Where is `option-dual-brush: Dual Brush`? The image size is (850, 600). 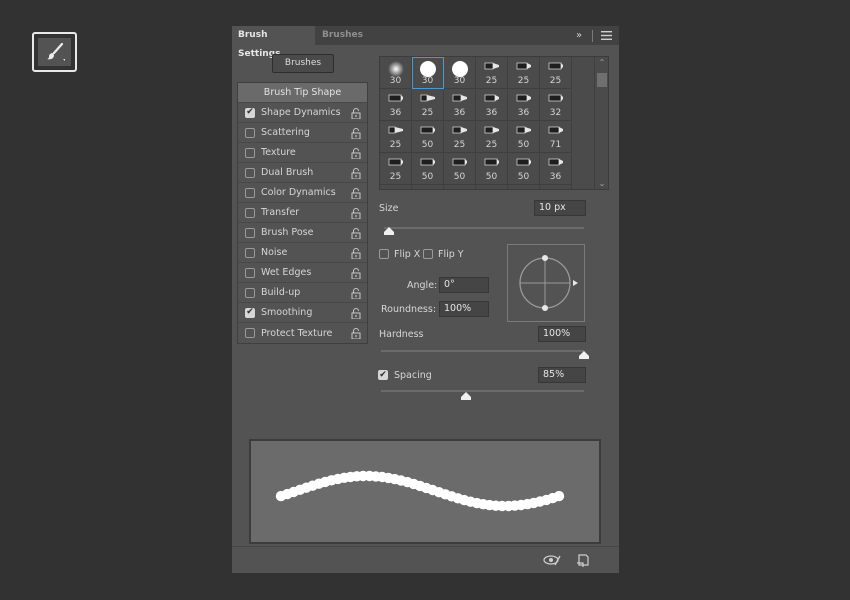 option-dual-brush: Dual Brush is located at coordinates (302, 173).